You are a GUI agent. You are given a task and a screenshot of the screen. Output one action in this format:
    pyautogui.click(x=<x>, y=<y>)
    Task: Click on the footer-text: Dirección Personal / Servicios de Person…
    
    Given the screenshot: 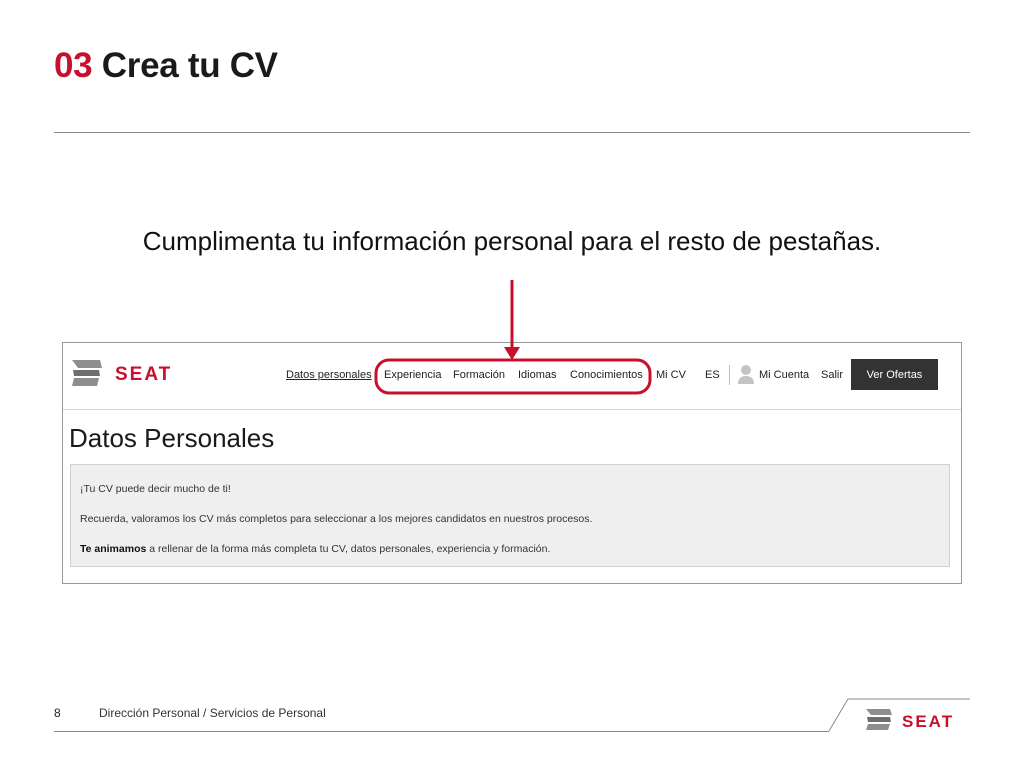 What is the action you would take?
    pyautogui.click(x=212, y=713)
    